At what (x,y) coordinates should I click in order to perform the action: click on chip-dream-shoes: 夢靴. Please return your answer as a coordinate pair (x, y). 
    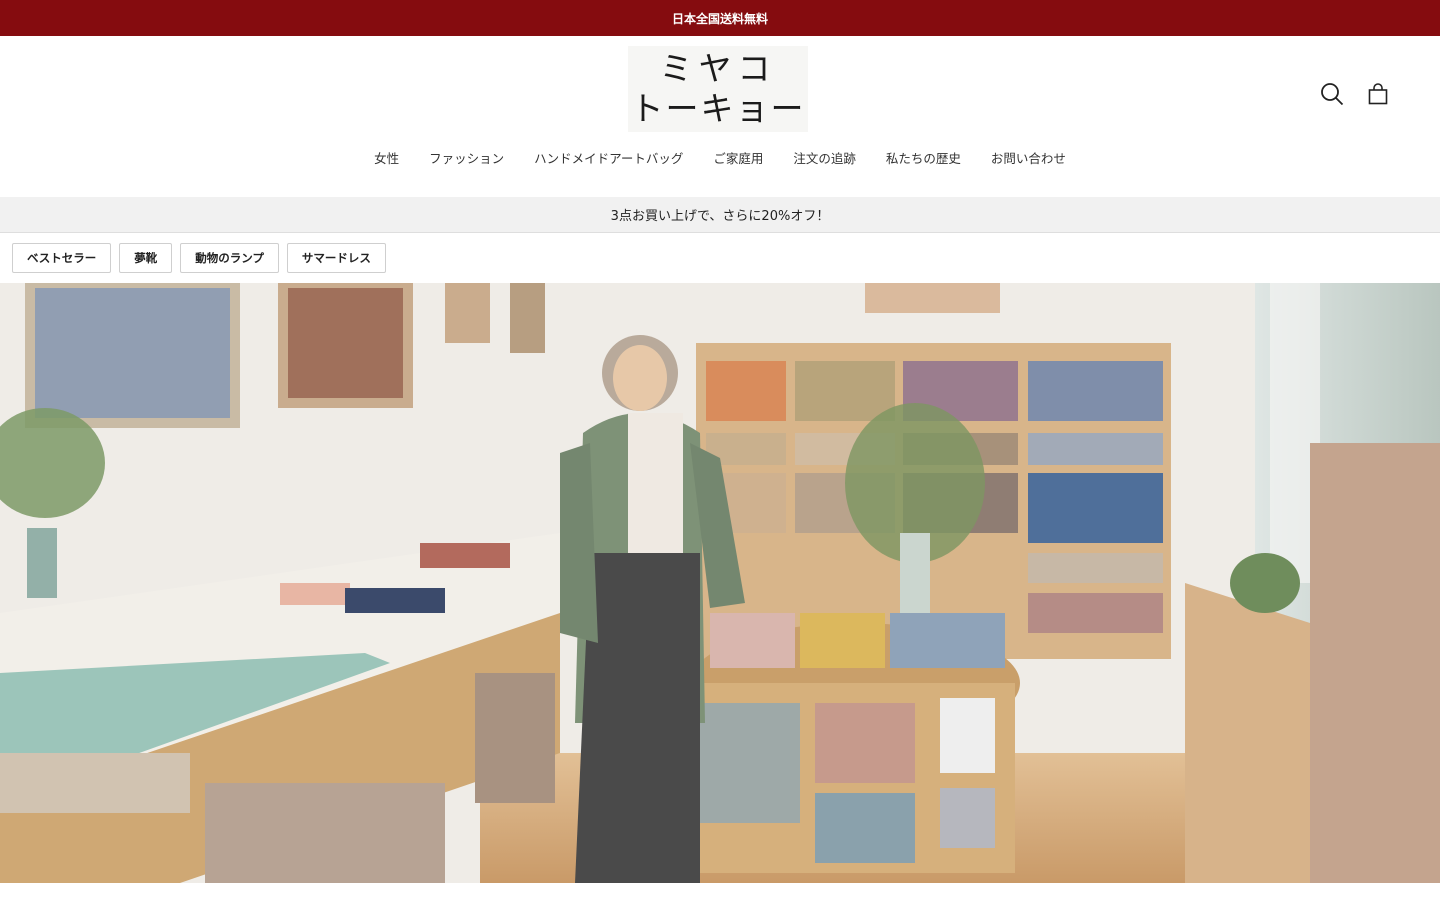
    Looking at the image, I should click on (146, 258).